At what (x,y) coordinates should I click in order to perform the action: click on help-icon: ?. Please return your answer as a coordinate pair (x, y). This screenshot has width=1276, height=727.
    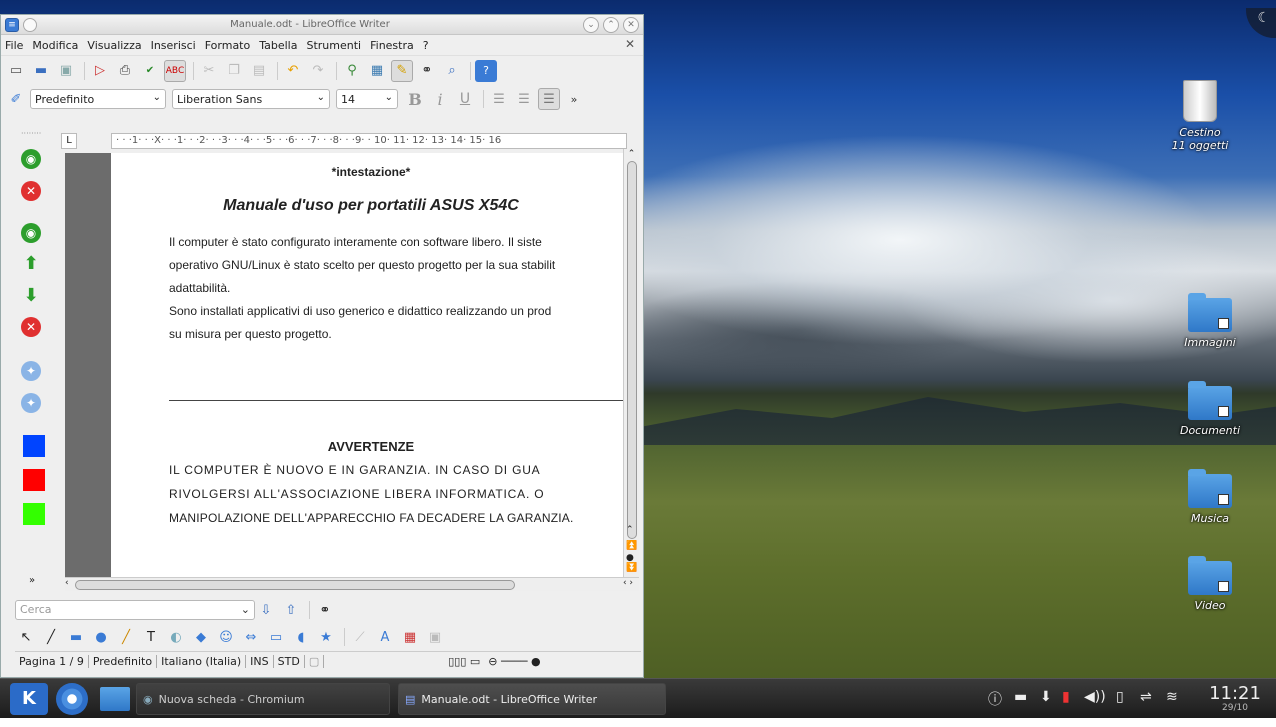
    Looking at the image, I should click on (486, 70).